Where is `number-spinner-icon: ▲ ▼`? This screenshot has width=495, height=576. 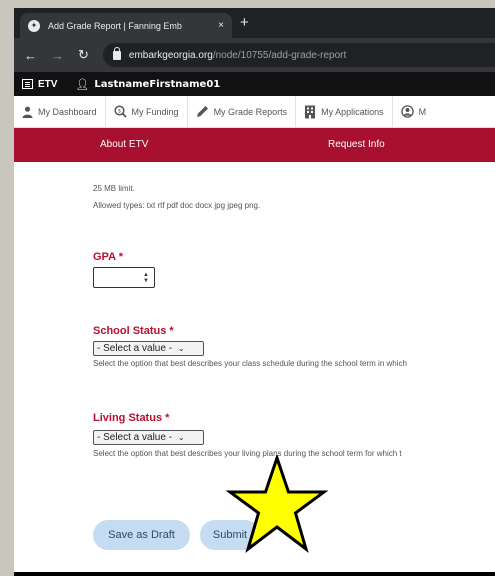
number-spinner-icon: ▲ ▼ is located at coordinates (146, 278).